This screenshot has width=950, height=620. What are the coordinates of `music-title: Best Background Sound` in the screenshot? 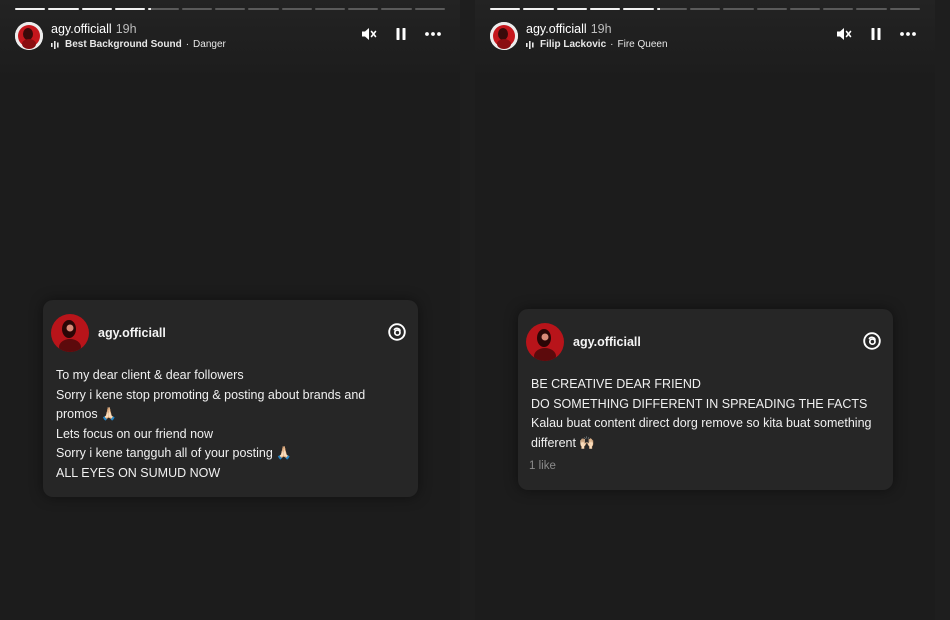 It's located at (123, 44).